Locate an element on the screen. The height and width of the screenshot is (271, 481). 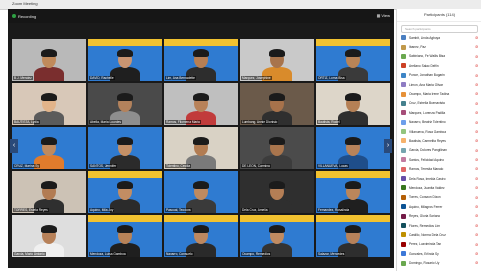
participant-list-item: Ocampo, Maria Irene Tadina ⊘ is located at coordinates (439, 93).